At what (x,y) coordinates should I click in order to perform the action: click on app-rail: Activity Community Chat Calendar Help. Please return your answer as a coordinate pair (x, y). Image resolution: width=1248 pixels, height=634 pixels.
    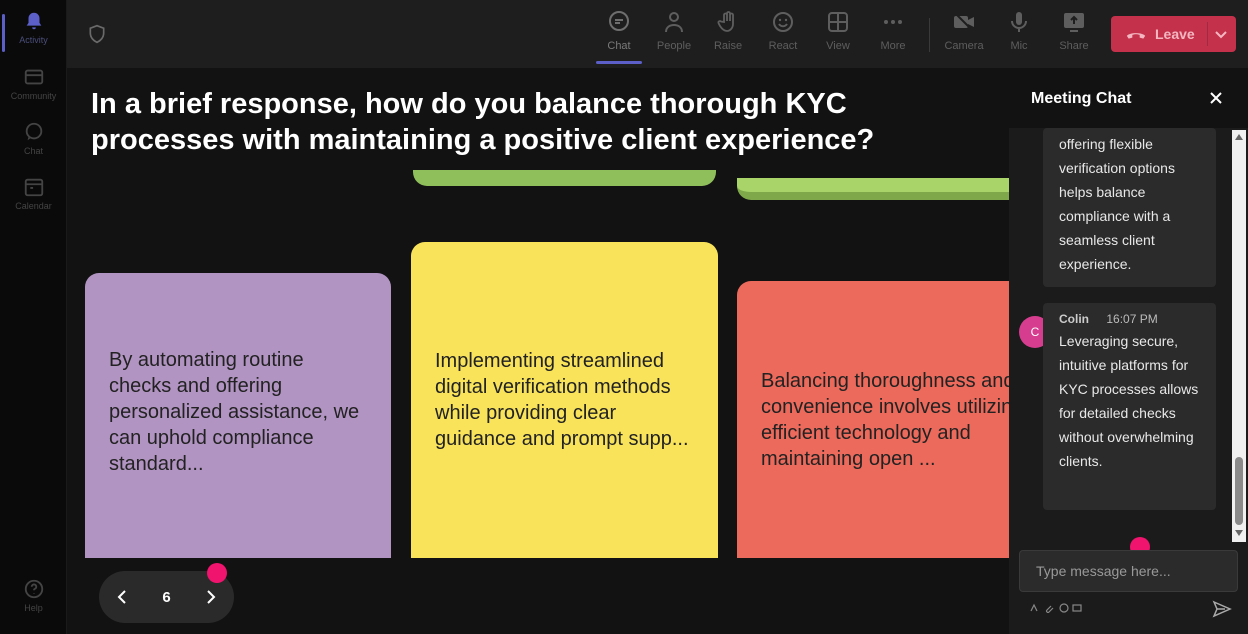
    Looking at the image, I should click on (33, 317).